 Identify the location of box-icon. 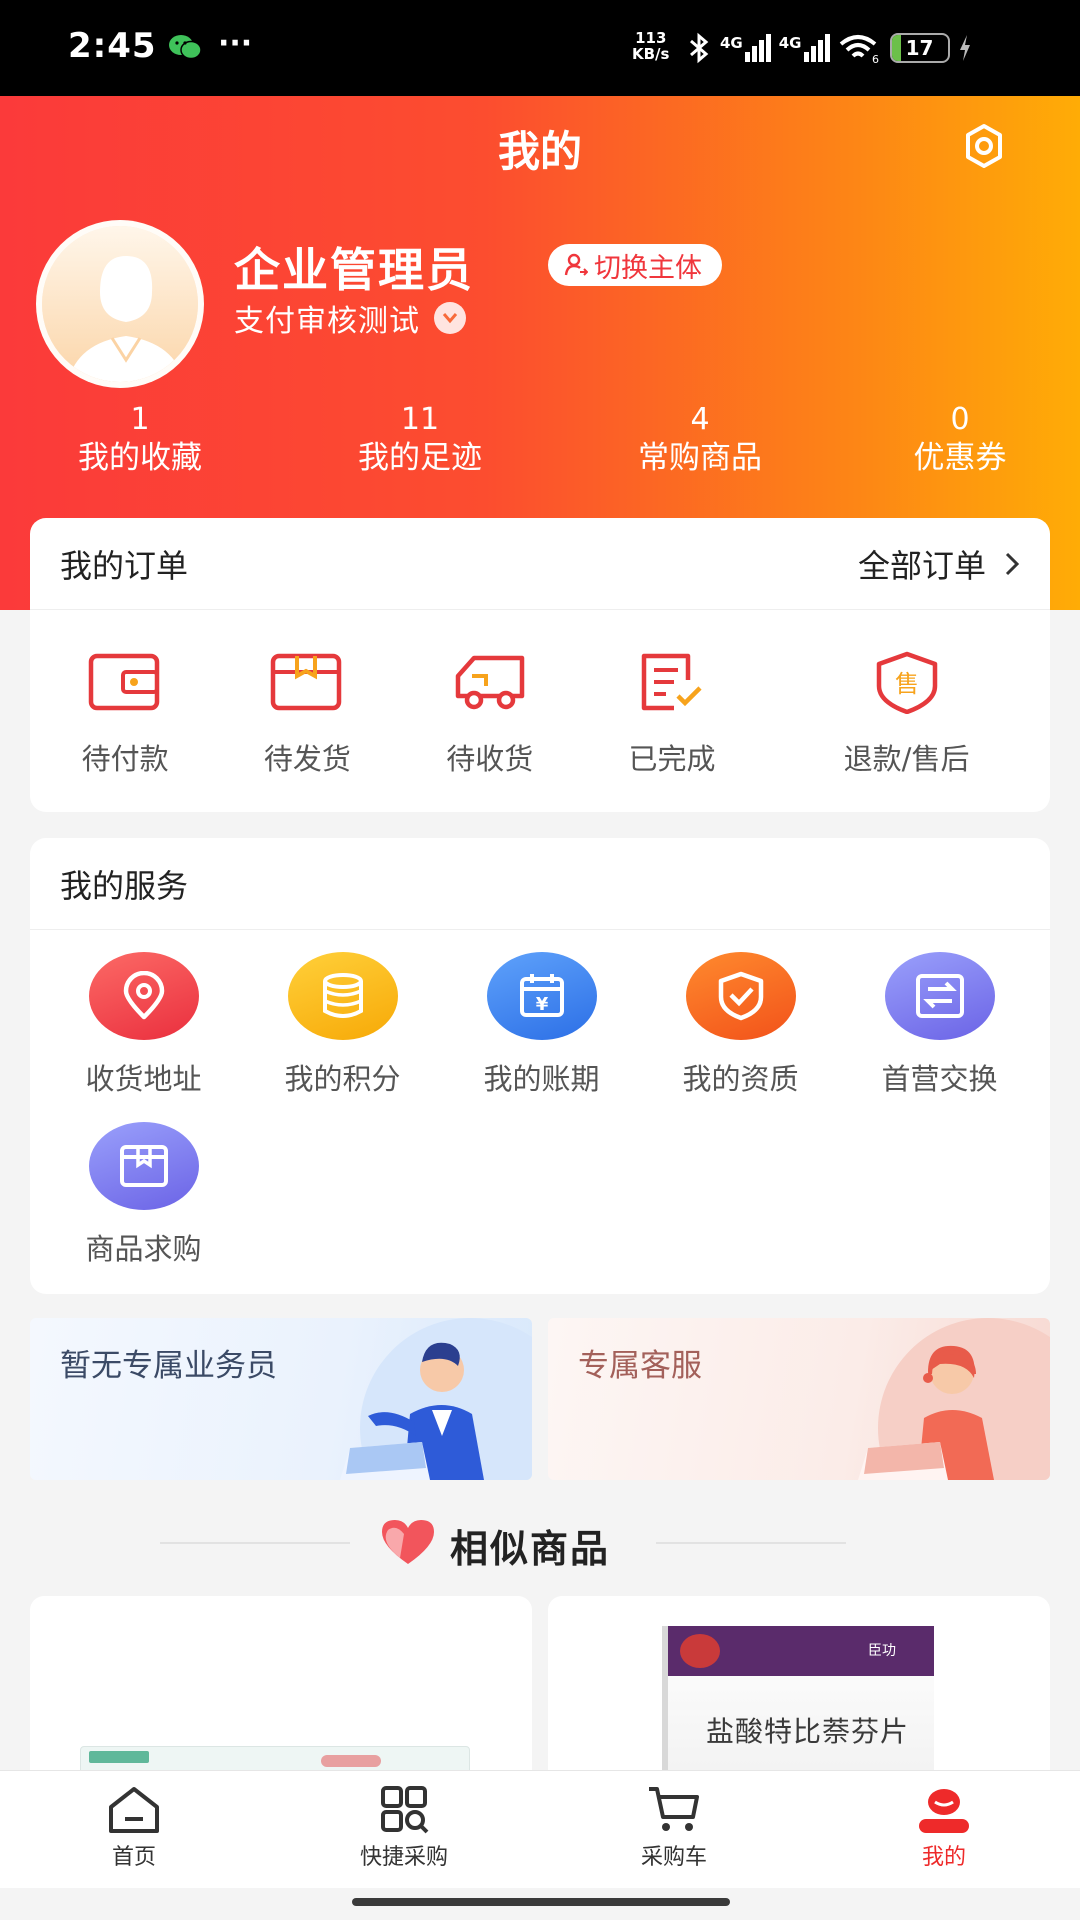
(143, 1166).